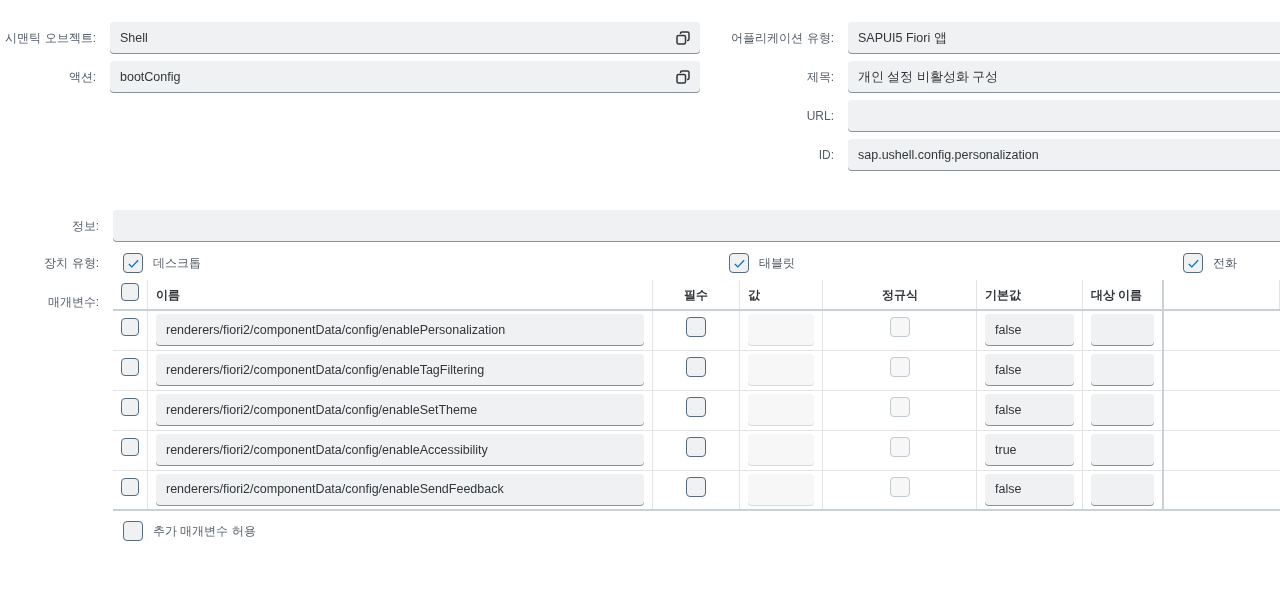 The image size is (1280, 614). What do you see at coordinates (168, 294) in the screenshot?
I see `column-header: 이름` at bounding box center [168, 294].